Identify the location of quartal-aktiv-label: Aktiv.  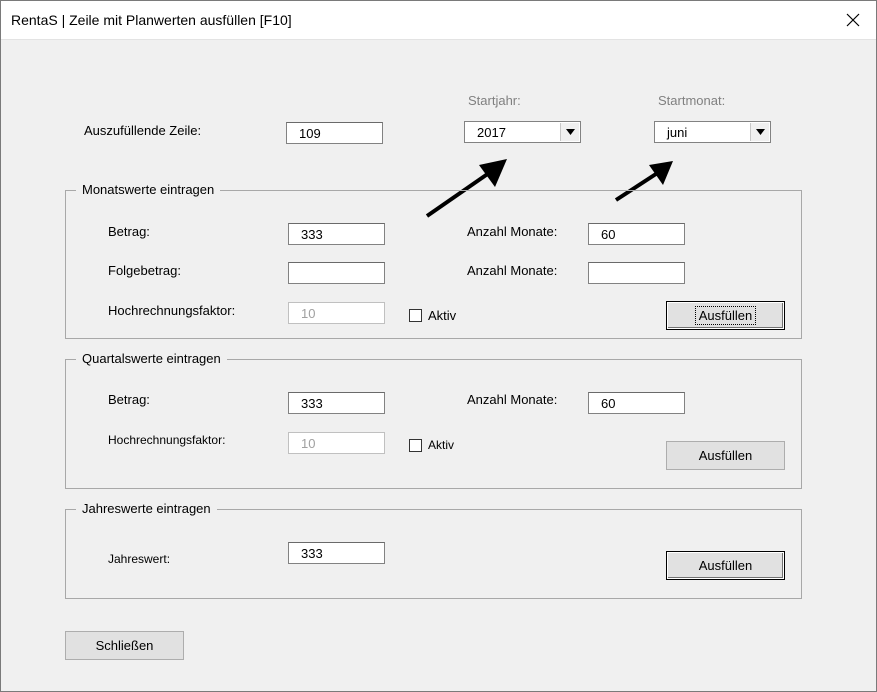
(441, 445).